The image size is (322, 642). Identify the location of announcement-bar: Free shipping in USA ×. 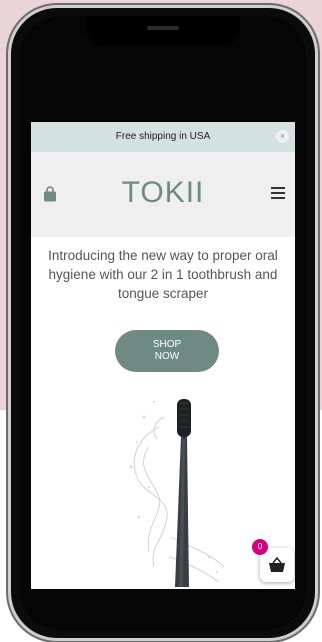
(163, 137).